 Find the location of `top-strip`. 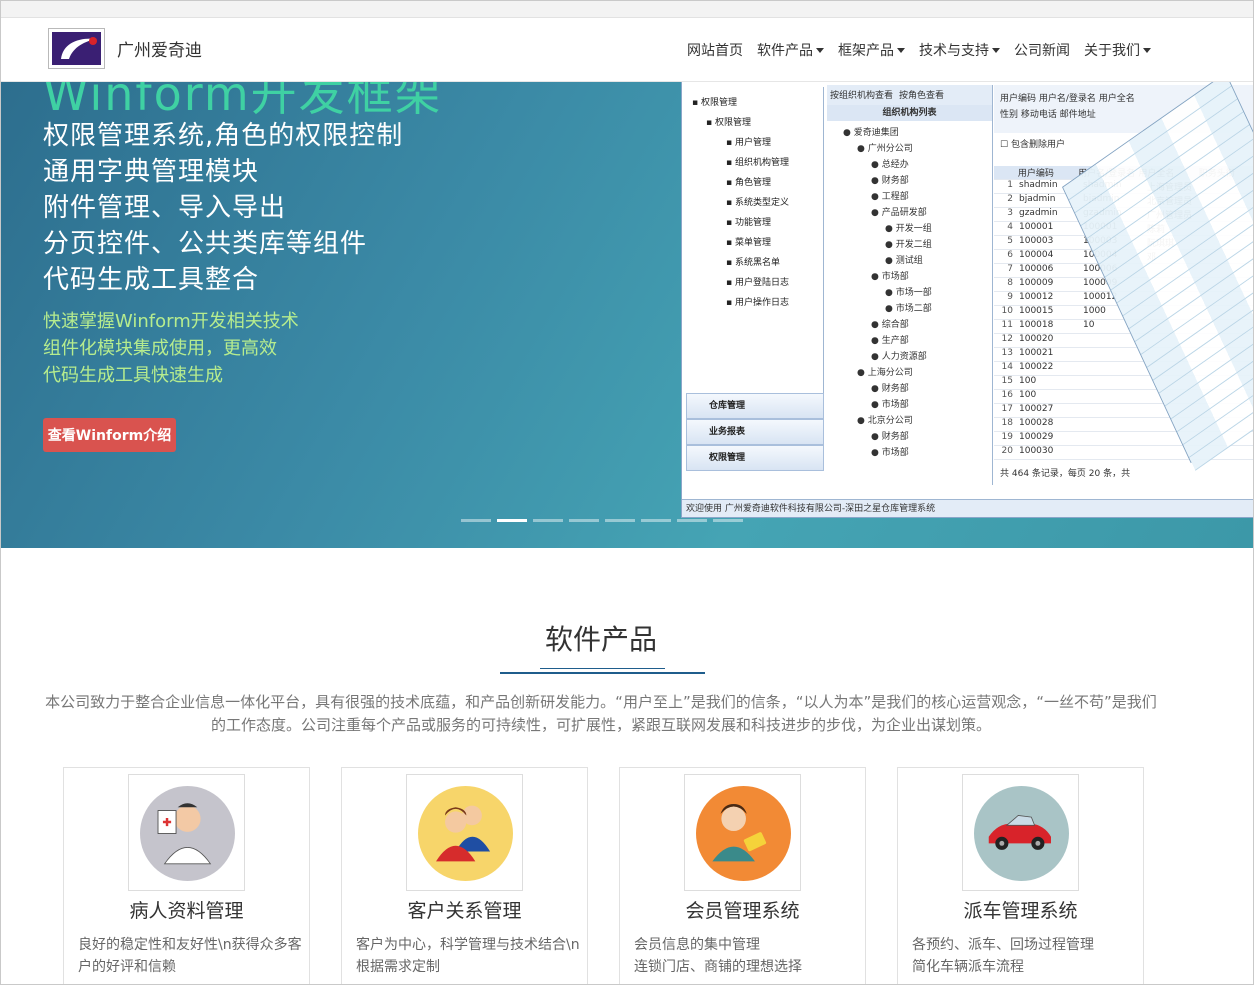

top-strip is located at coordinates (627, 9).